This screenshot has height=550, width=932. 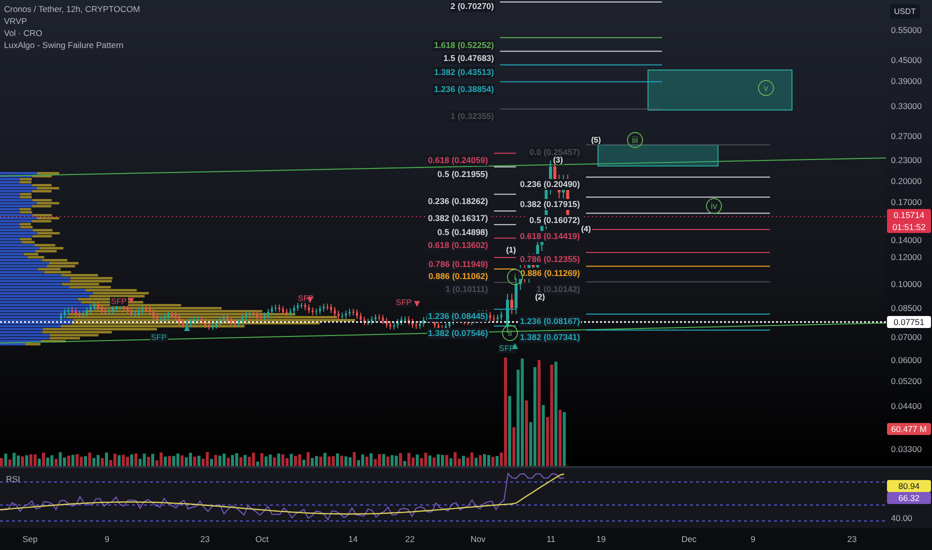 What do you see at coordinates (549, 236) in the screenshot?
I see `fib-level-label: 0.618 (0.14419)` at bounding box center [549, 236].